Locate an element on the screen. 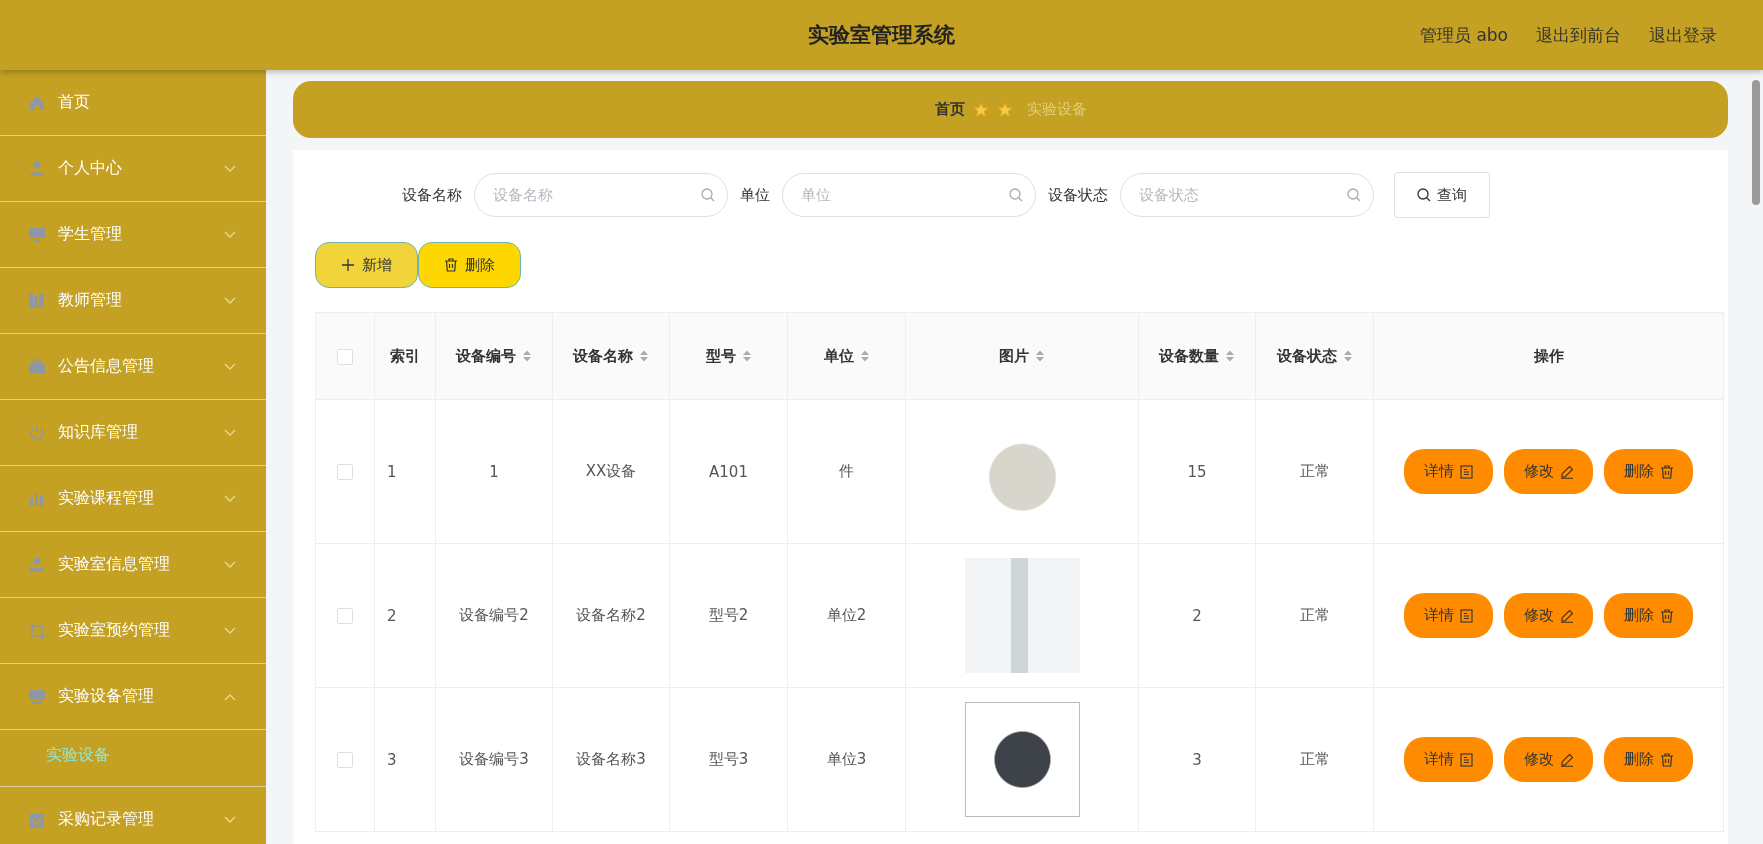 The image size is (1763, 844). table-cell: 型号3 is located at coordinates (728, 759).